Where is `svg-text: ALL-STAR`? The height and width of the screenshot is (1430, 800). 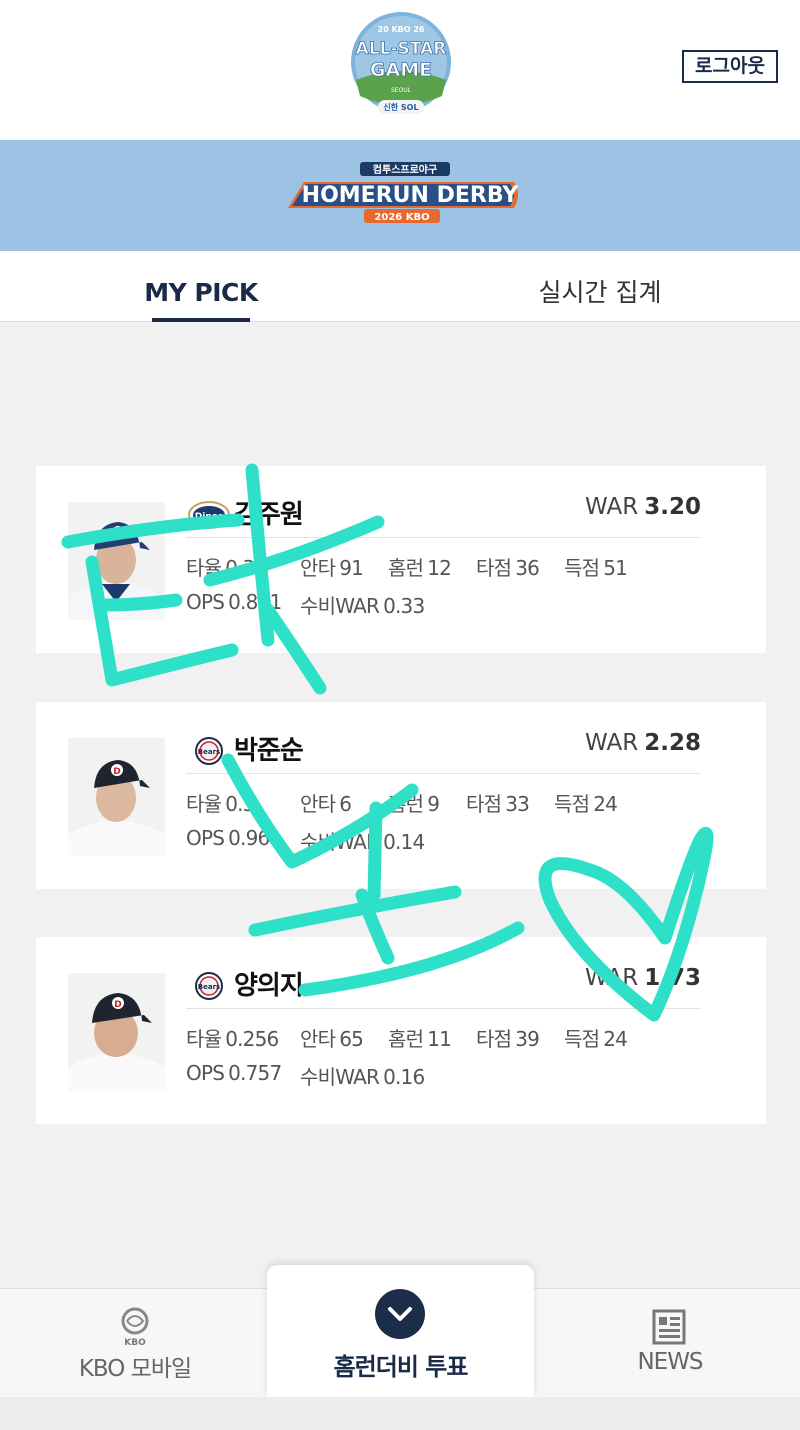
svg-text: ALL-STAR is located at coordinates (401, 49).